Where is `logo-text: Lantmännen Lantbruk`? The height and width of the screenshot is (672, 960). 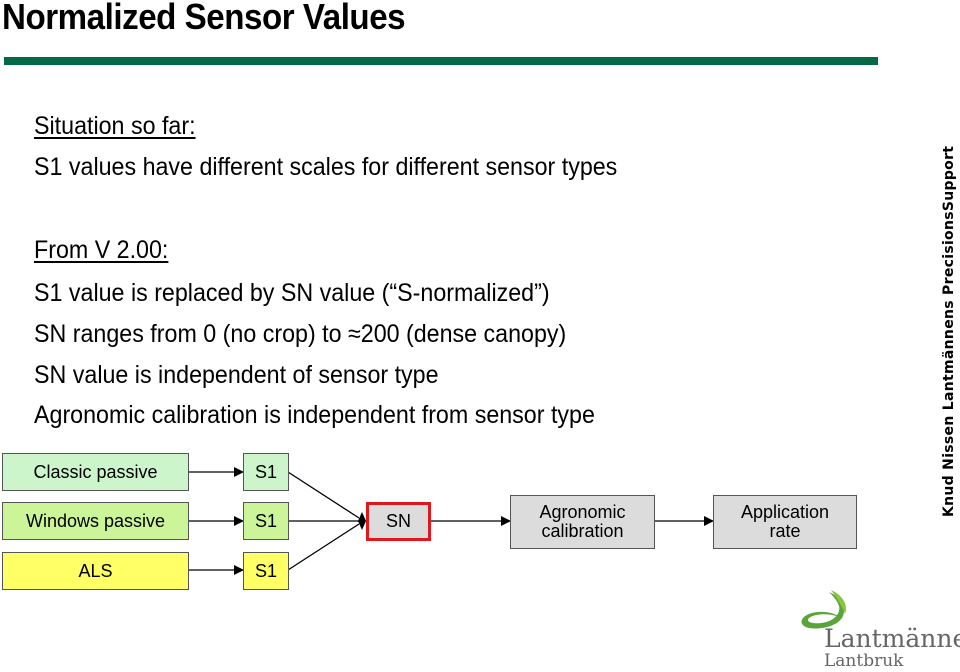
logo-text: Lantmännen Lantbruk is located at coordinates (892, 647).